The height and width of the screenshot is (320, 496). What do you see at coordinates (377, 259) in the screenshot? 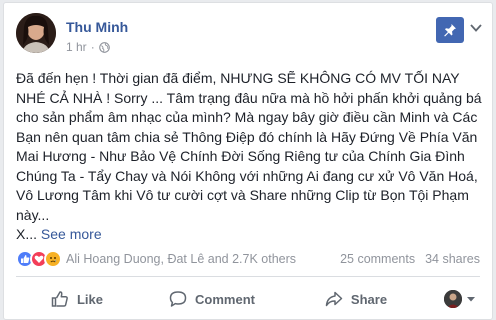
I see `comment-count: 25 comments` at bounding box center [377, 259].